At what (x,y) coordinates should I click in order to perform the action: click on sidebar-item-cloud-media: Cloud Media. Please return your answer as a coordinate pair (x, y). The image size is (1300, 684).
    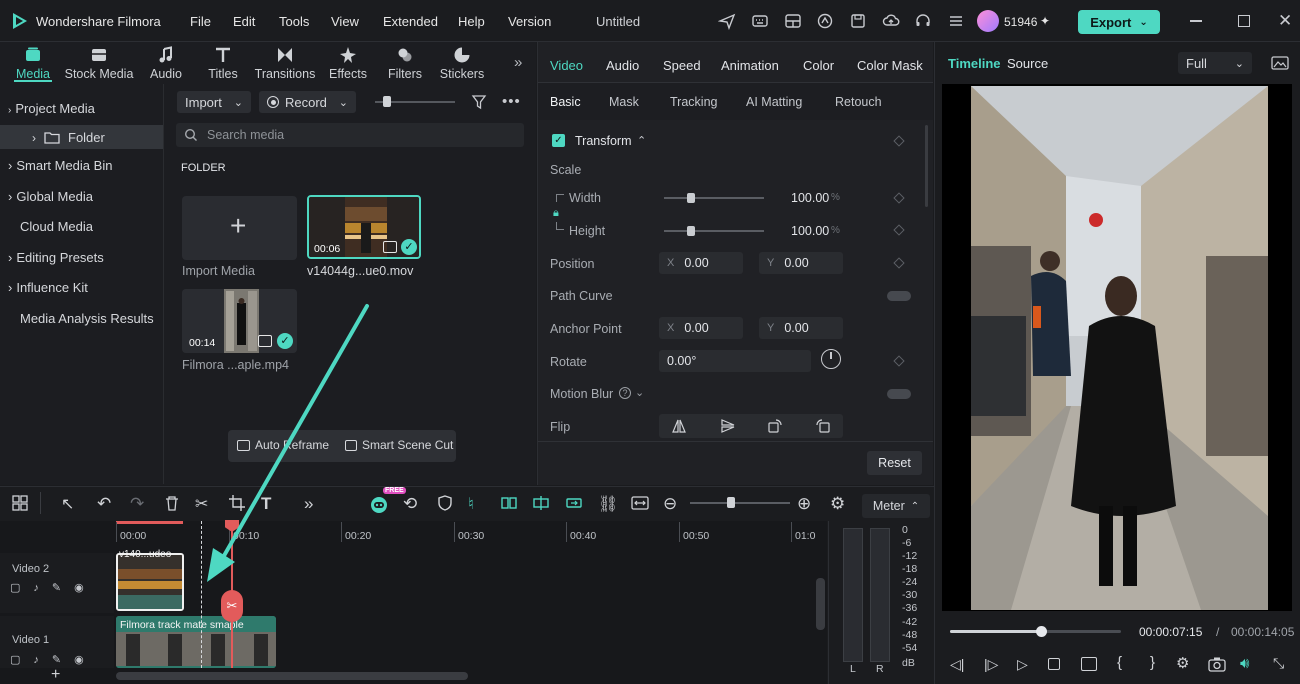
    Looking at the image, I should click on (56, 226).